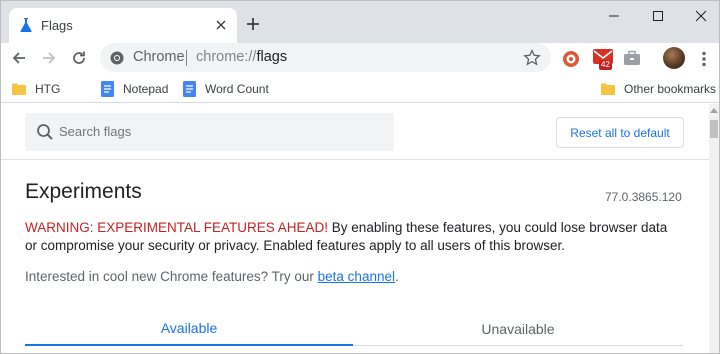  I want to click on tab-unavailable: Unavailable, so click(518, 329).